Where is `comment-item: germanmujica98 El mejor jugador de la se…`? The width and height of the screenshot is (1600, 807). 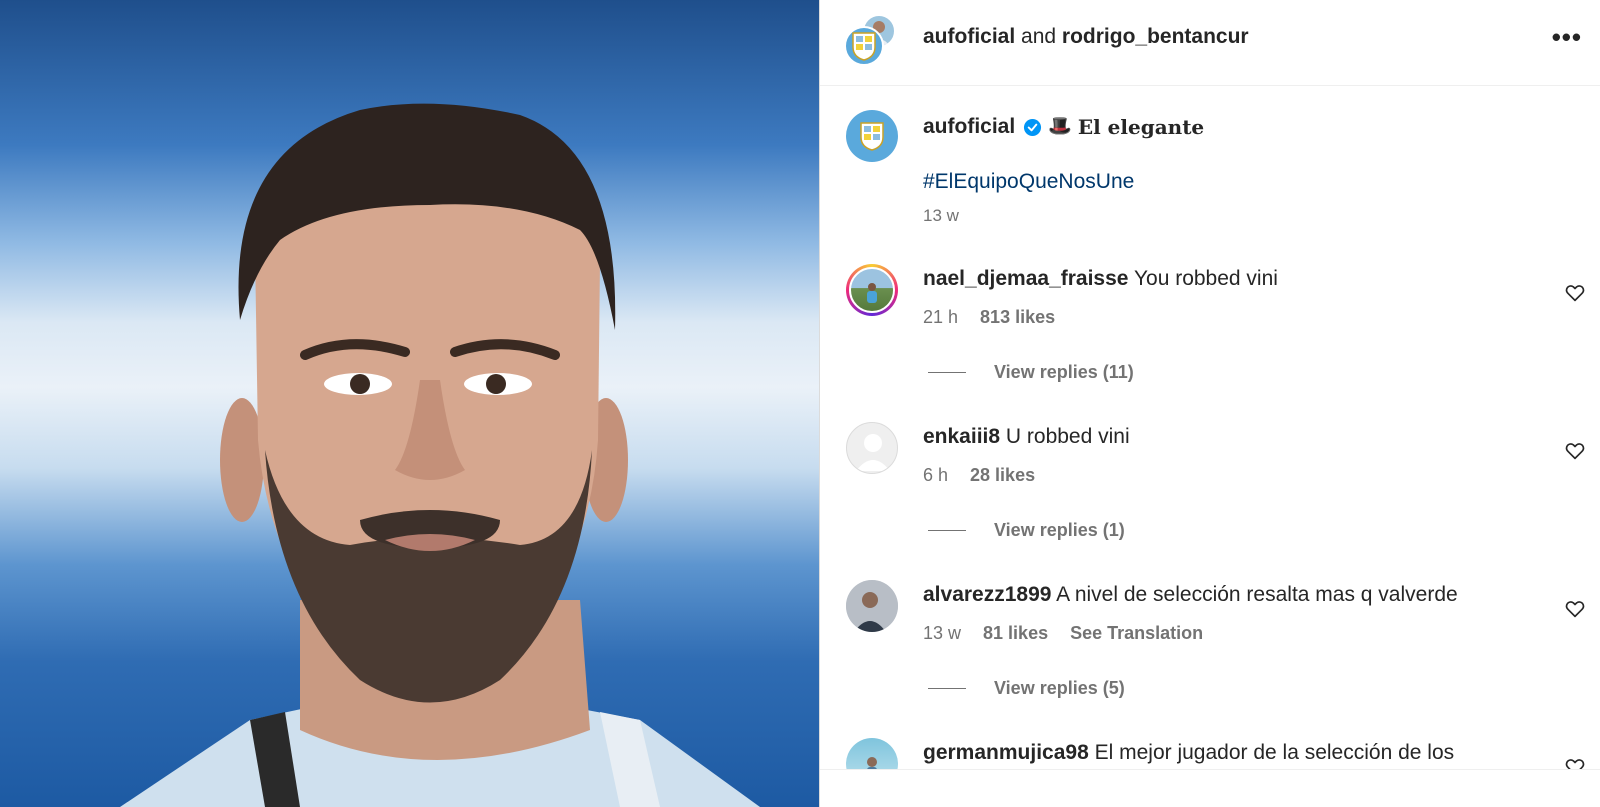
comment-item: germanmujica98 El mejor jugador de la se… is located at coordinates (1210, 740).